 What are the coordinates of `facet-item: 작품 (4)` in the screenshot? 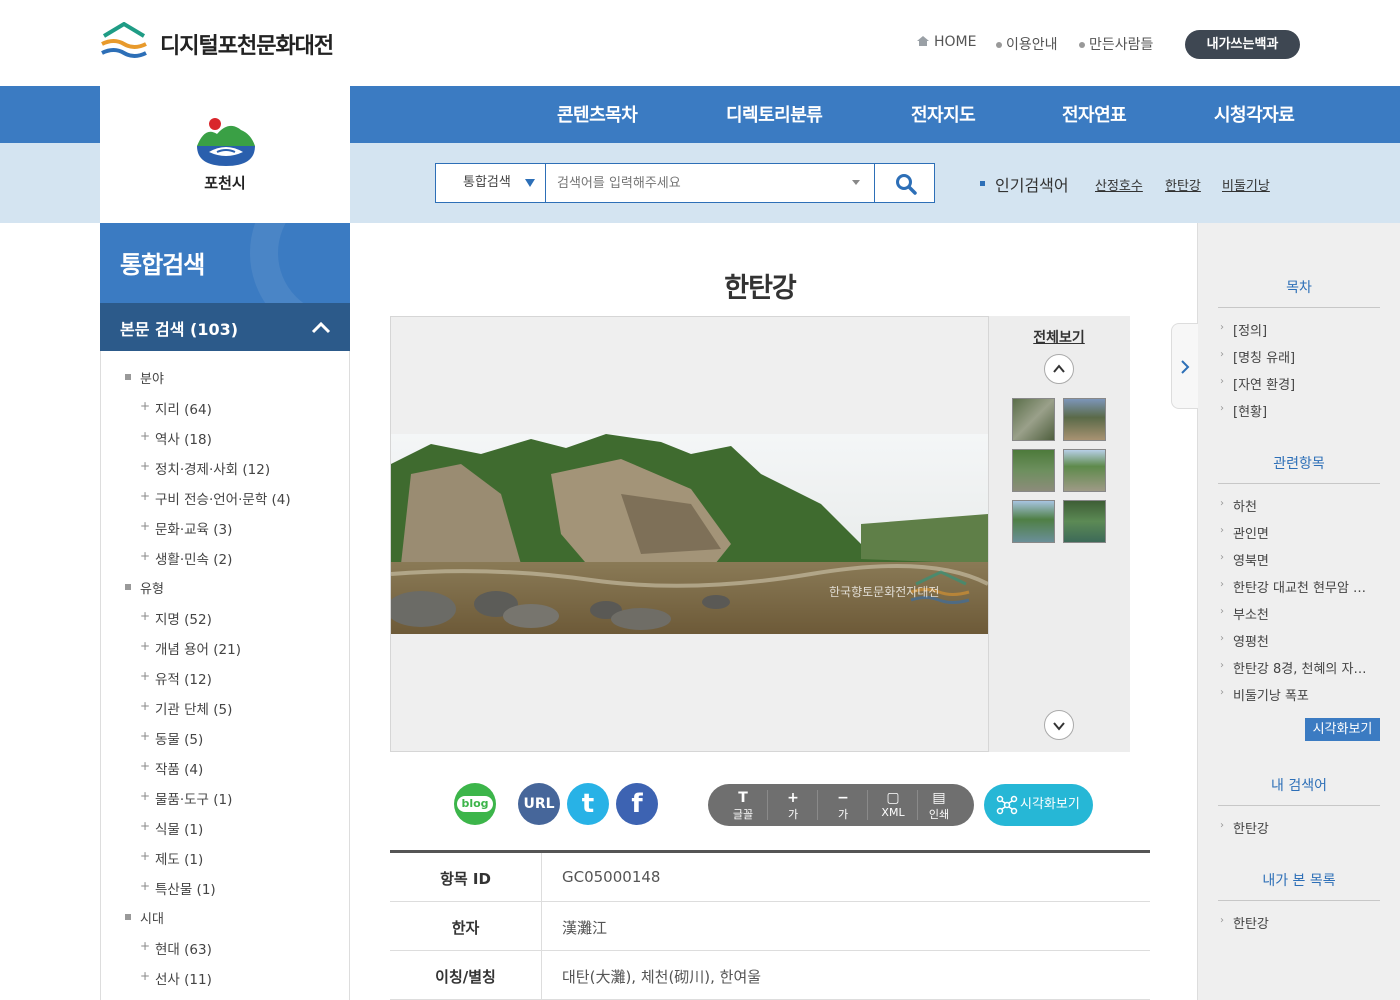 It's located at (179, 768).